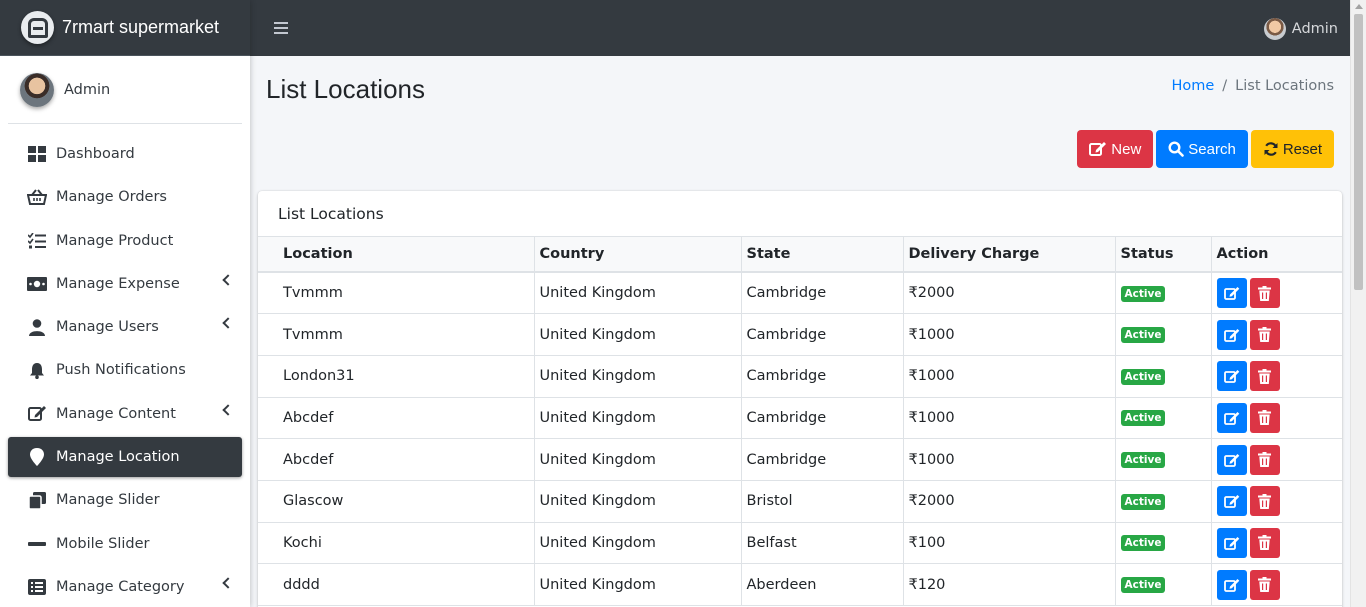 This screenshot has width=1366, height=607. Describe the element at coordinates (37, 370) in the screenshot. I see `bell-icon` at that location.